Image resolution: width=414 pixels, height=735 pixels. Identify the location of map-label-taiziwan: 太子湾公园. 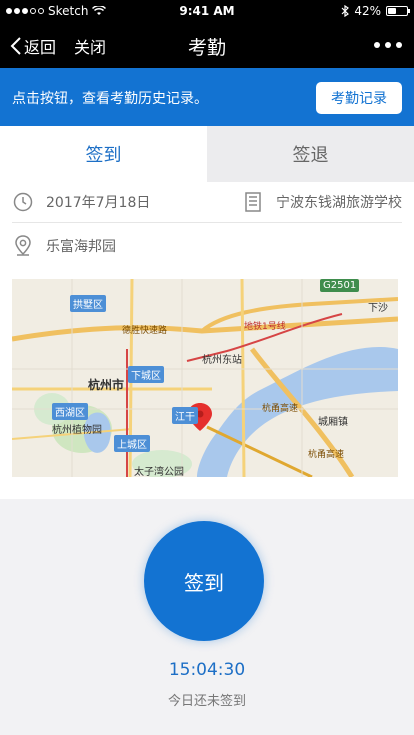
(159, 472).